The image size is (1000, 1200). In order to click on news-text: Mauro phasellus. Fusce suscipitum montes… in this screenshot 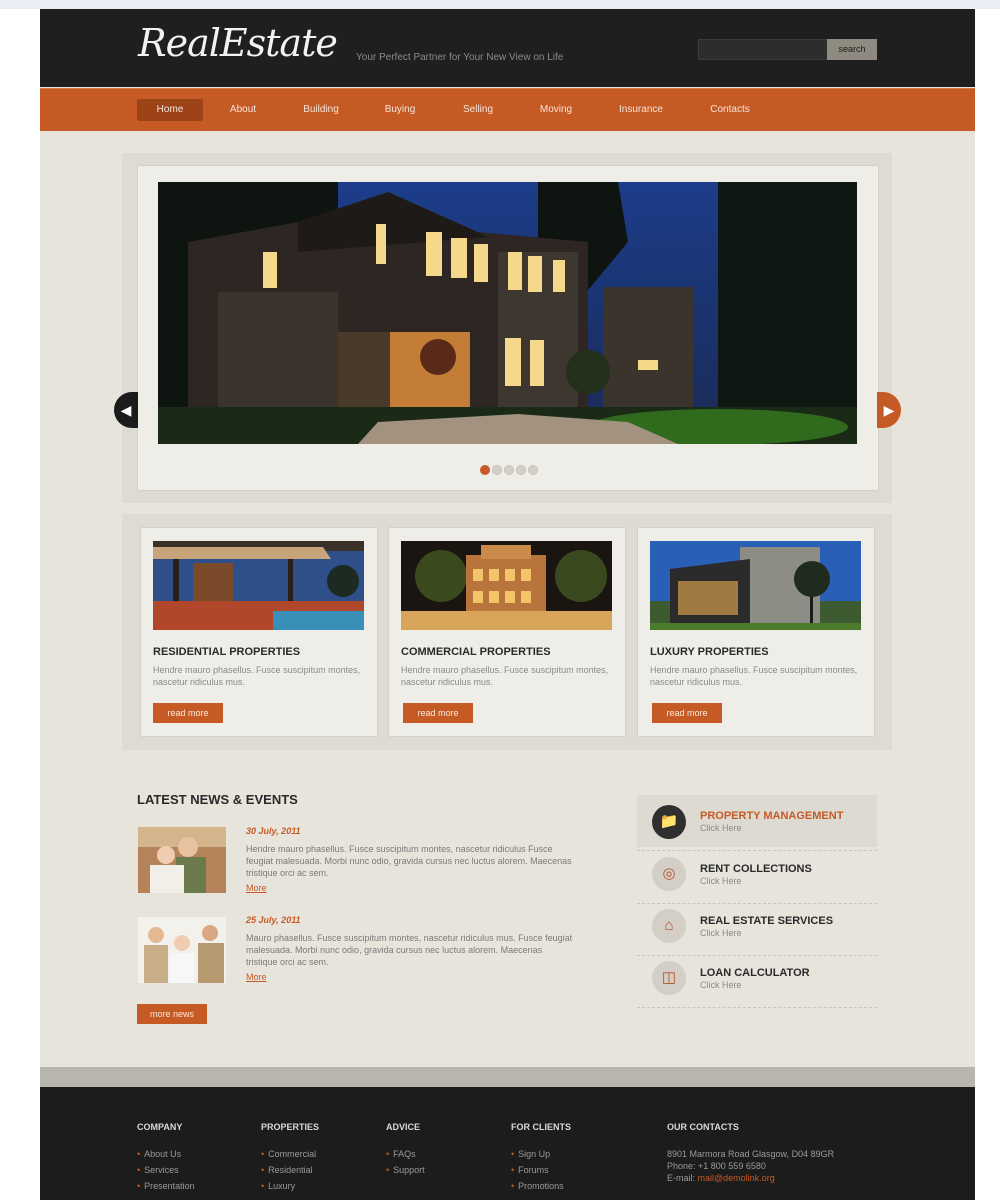, I will do `click(409, 950)`.